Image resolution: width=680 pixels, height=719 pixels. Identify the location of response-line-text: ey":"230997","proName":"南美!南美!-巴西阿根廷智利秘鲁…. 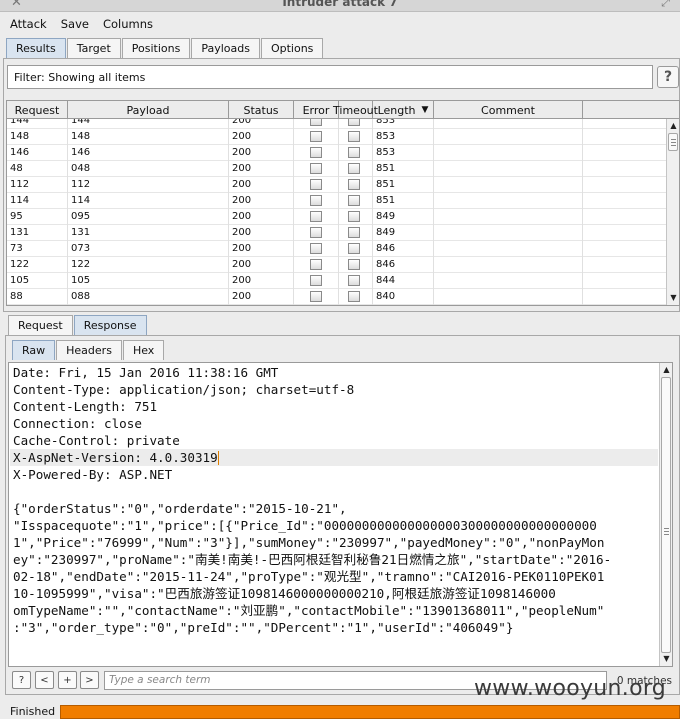
(312, 559).